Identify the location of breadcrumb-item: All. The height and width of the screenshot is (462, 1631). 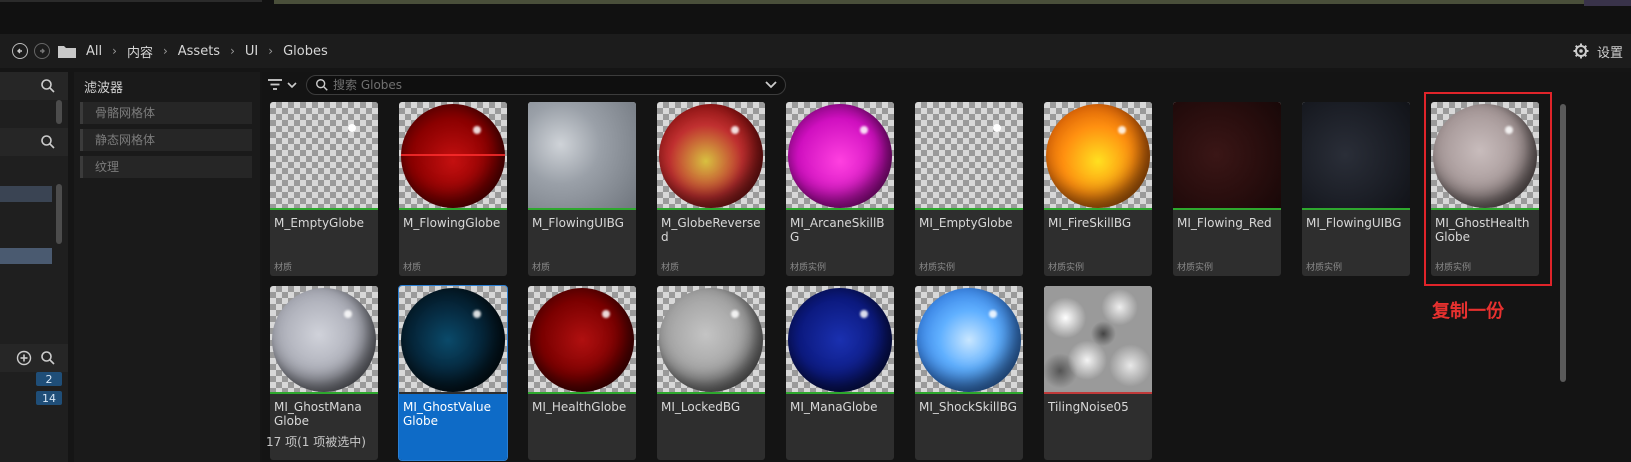
(94, 51).